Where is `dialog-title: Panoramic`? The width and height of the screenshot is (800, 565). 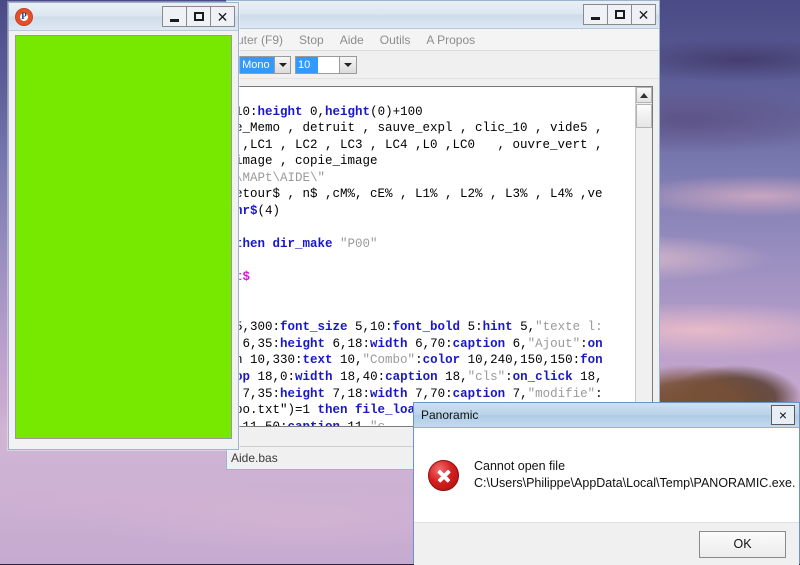
dialog-title: Panoramic is located at coordinates (450, 415).